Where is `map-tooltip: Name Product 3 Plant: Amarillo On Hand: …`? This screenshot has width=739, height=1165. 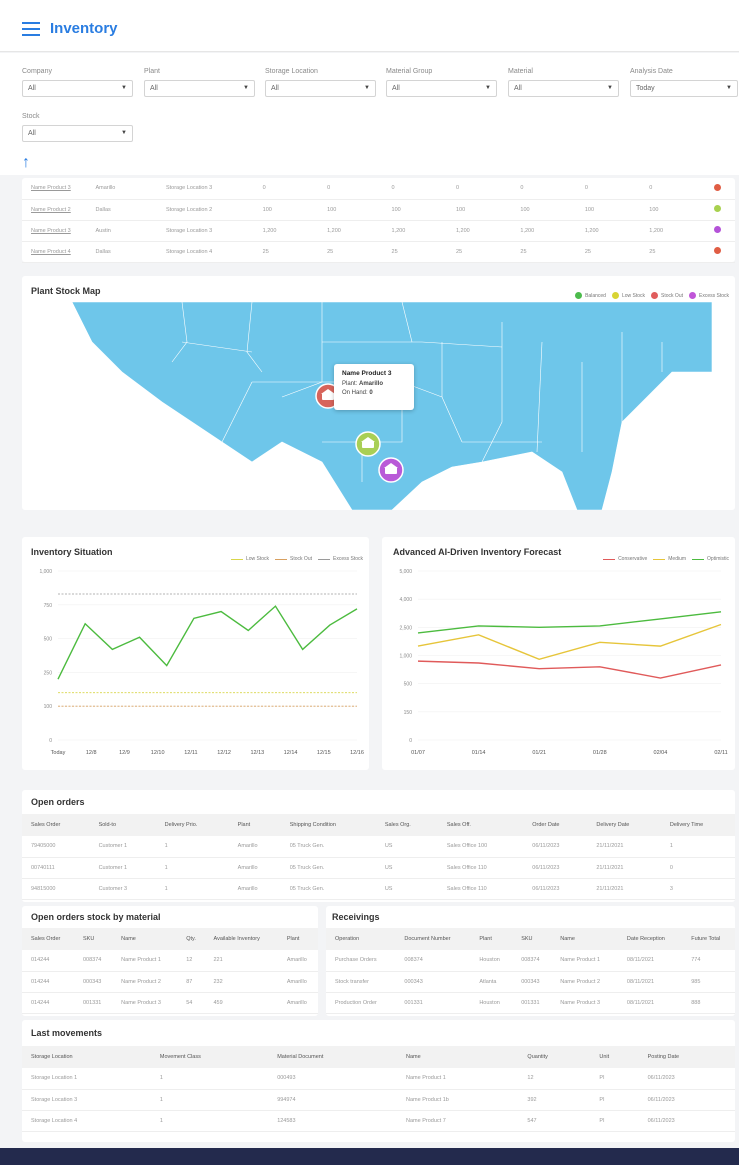
map-tooltip: Name Product 3 Plant: Amarillo On Hand: … is located at coordinates (374, 387).